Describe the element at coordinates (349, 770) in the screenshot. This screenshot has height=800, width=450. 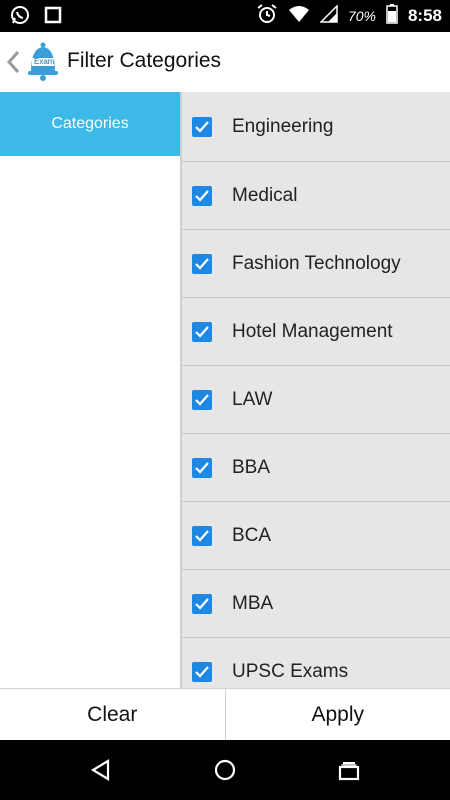
I see `recent-apps-icon` at that location.